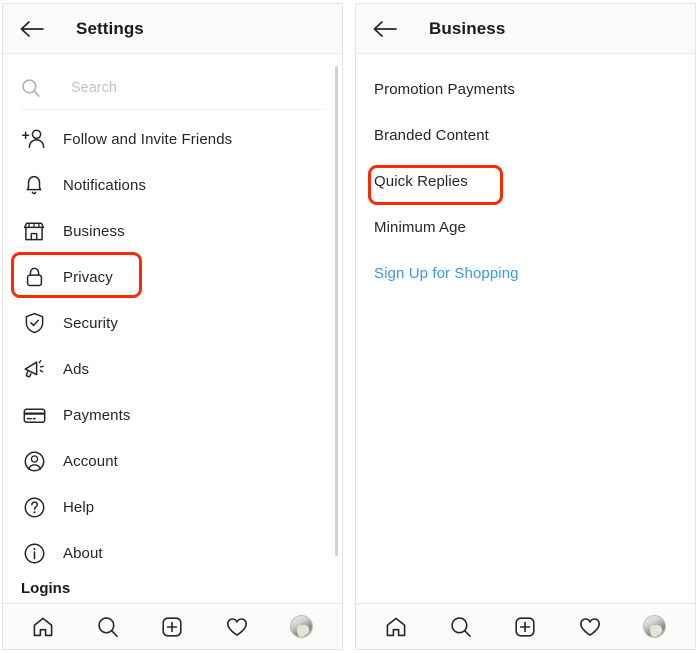  I want to click on shield-check-icon, so click(34, 323).